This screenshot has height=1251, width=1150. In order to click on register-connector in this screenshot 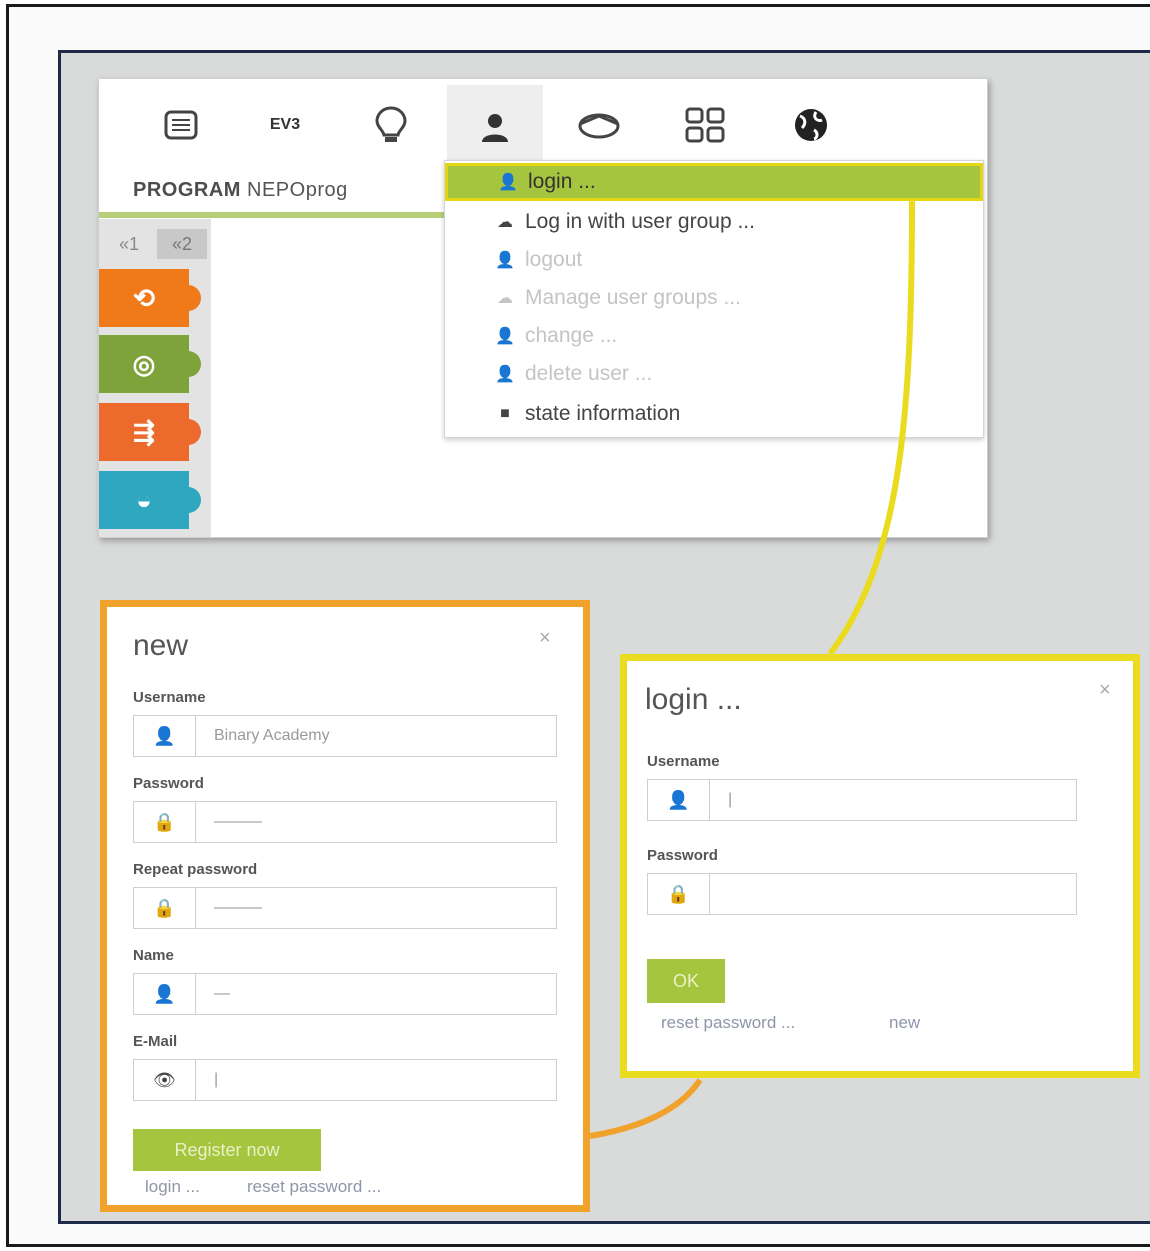, I will do `click(646, 1108)`.